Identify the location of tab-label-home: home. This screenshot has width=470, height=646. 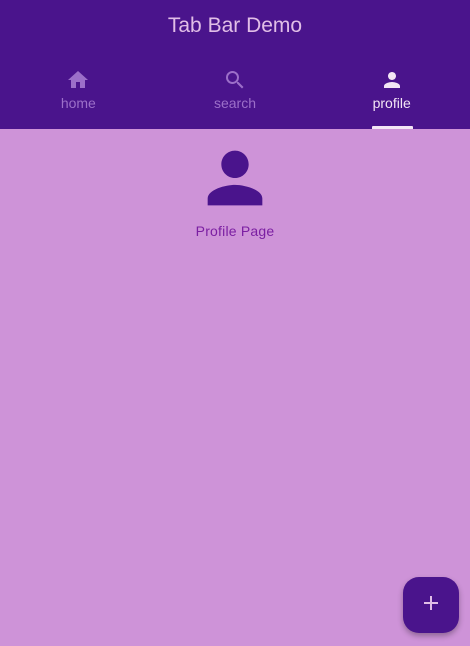
(78, 103).